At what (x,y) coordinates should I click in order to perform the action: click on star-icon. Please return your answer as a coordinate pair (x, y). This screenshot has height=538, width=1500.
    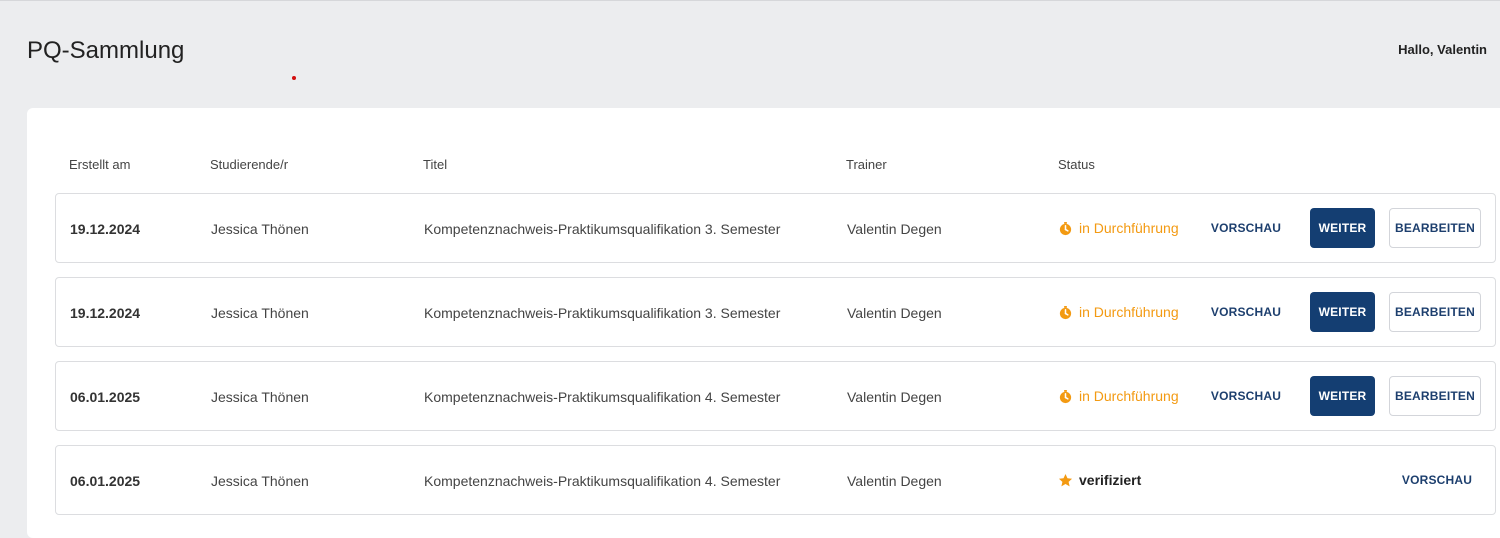
    Looking at the image, I should click on (1065, 479).